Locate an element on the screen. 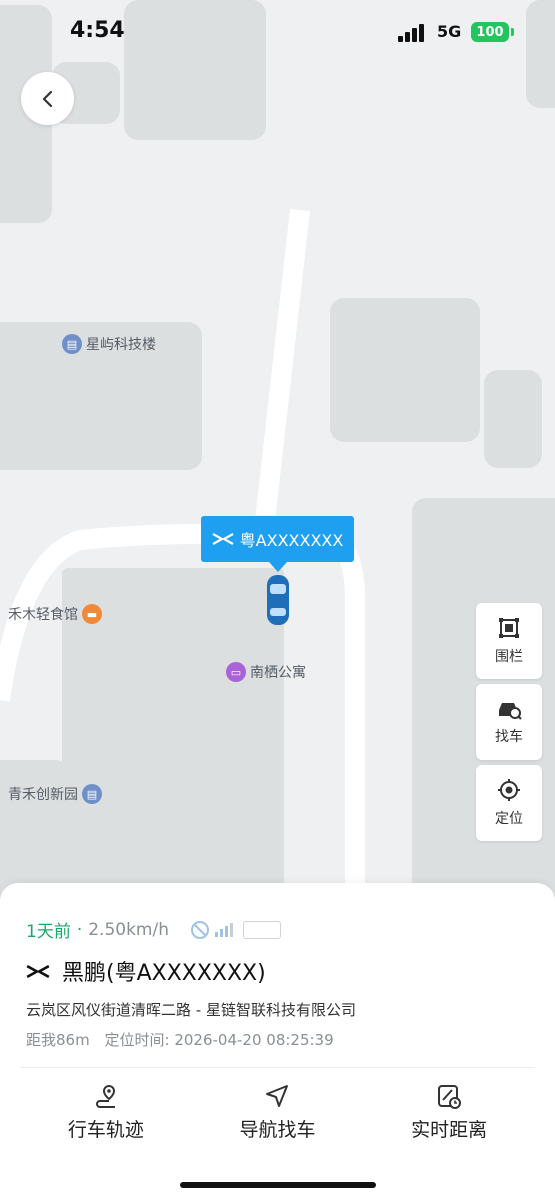 Image resolution: width=555 pixels, height=1200 pixels. hotel-icon: ▭ is located at coordinates (236, 672).